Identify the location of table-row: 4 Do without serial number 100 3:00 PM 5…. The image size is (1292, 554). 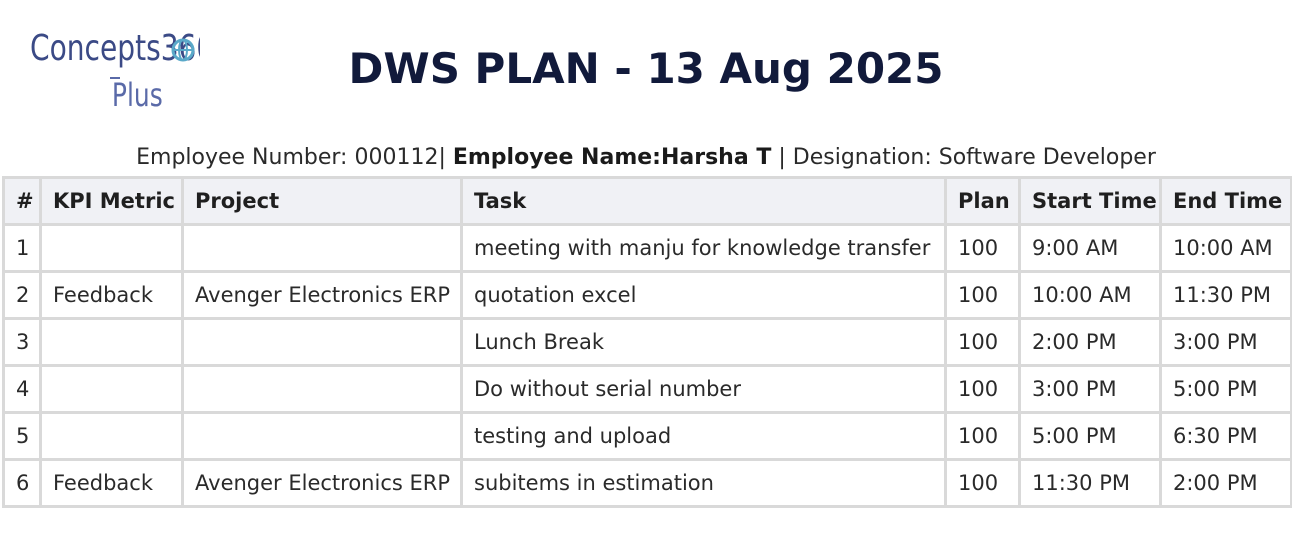
(647, 389).